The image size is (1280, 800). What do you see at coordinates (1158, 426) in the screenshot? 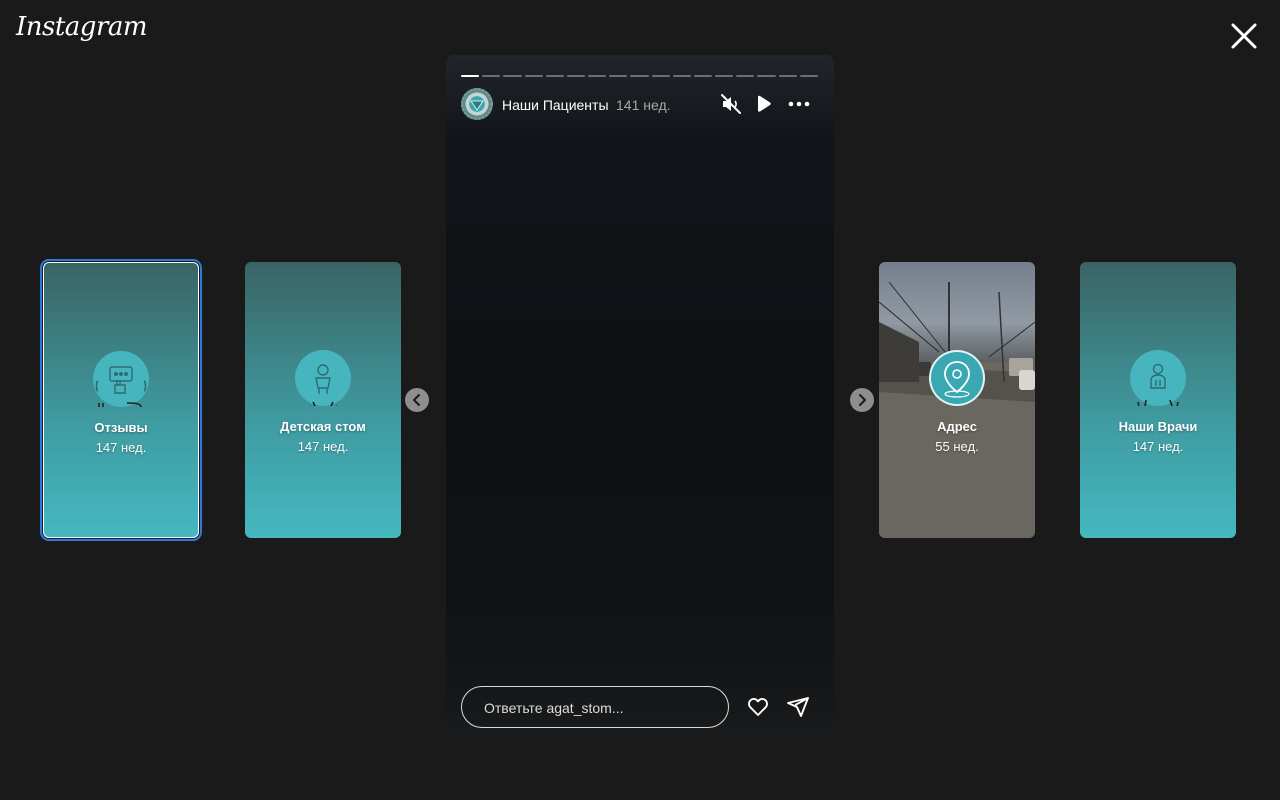
I see `story-card-title: Наши Врачи` at bounding box center [1158, 426].